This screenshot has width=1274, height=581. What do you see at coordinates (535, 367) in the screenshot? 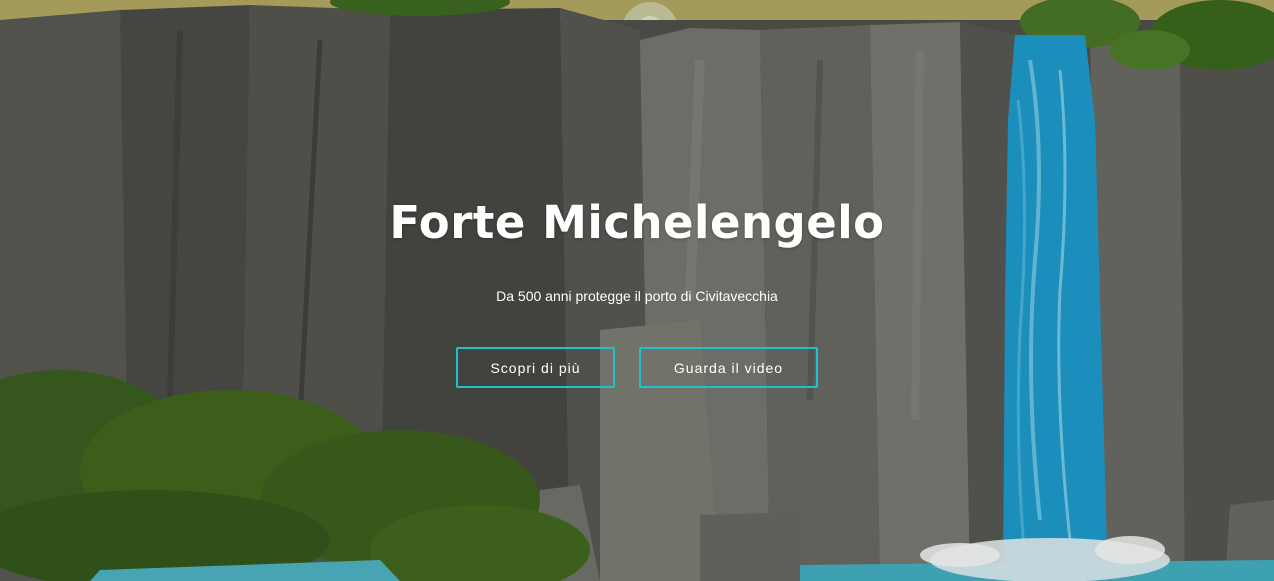
I see `learn-more-button: Scopri di più` at bounding box center [535, 367].